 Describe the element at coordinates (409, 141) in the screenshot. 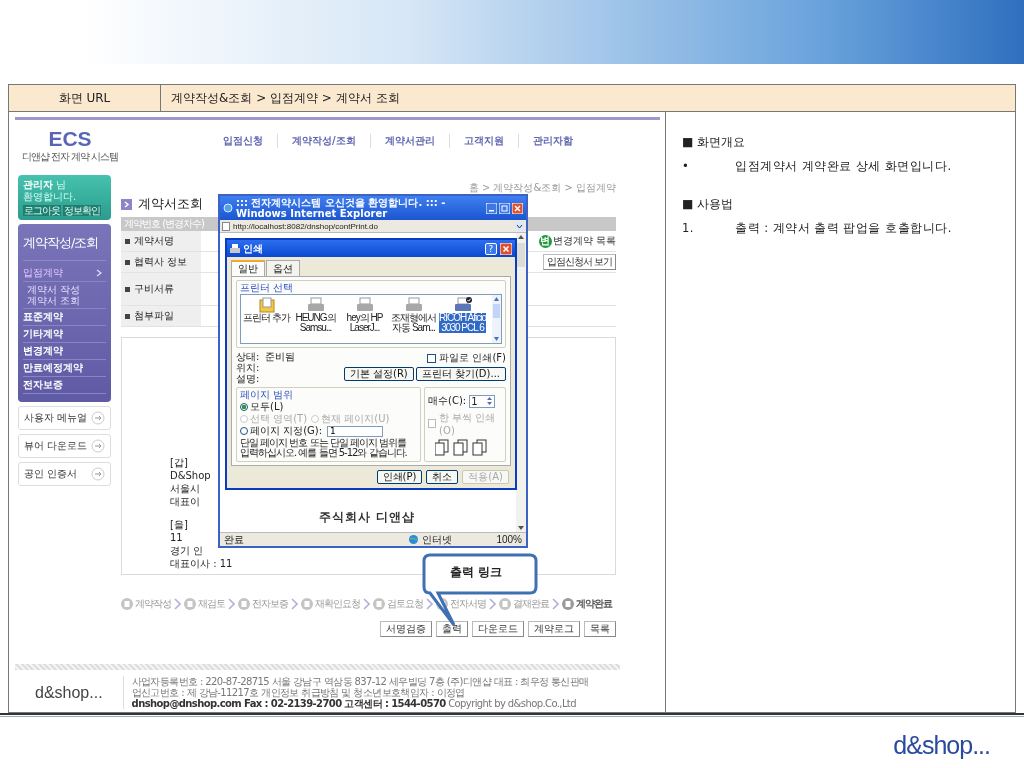

I see `nav-link: 계약서관리` at that location.